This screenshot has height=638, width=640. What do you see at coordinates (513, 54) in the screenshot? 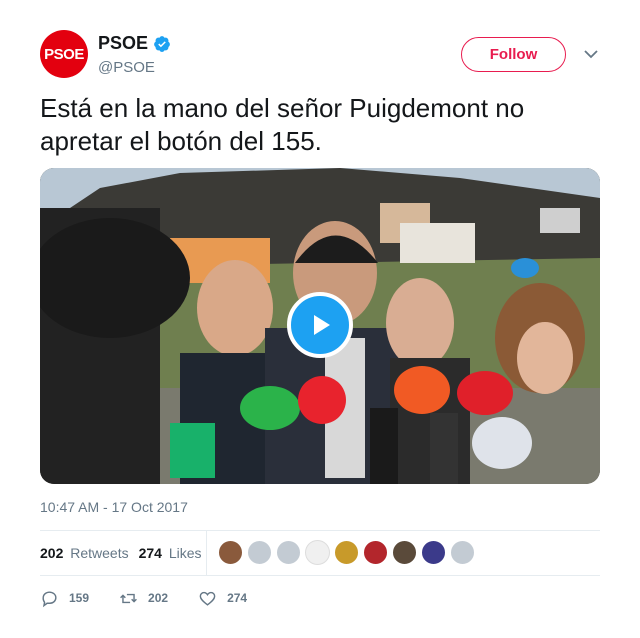
I see `follow-button: Follow` at bounding box center [513, 54].